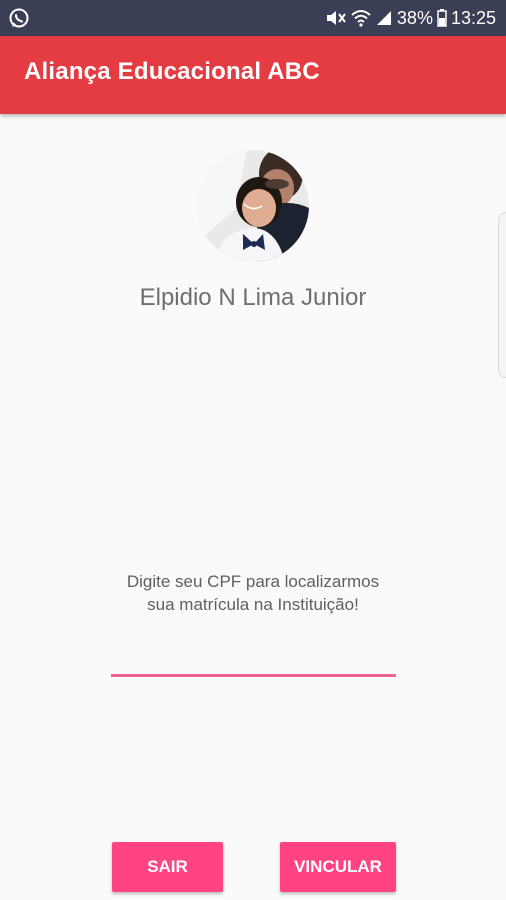  I want to click on app-title: Aliança Educacional ABC, so click(172, 71).